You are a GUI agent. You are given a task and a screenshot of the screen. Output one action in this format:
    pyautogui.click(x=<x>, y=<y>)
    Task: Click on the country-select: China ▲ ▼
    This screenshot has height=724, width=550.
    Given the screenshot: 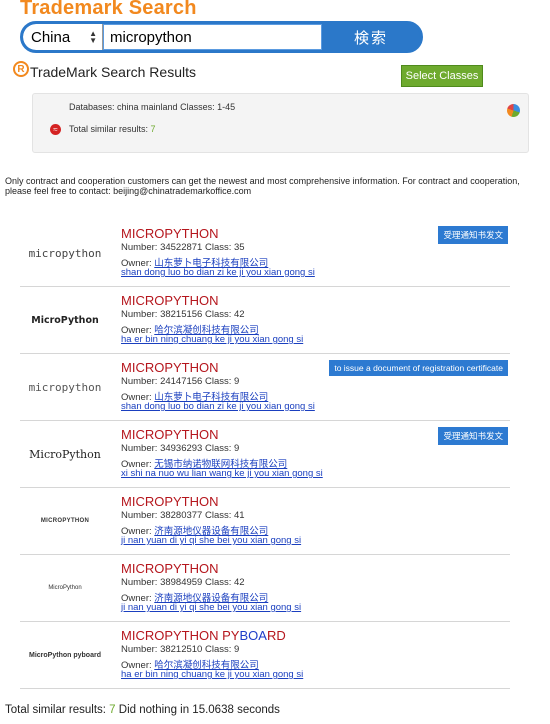 What is the action you would take?
    pyautogui.click(x=63, y=37)
    